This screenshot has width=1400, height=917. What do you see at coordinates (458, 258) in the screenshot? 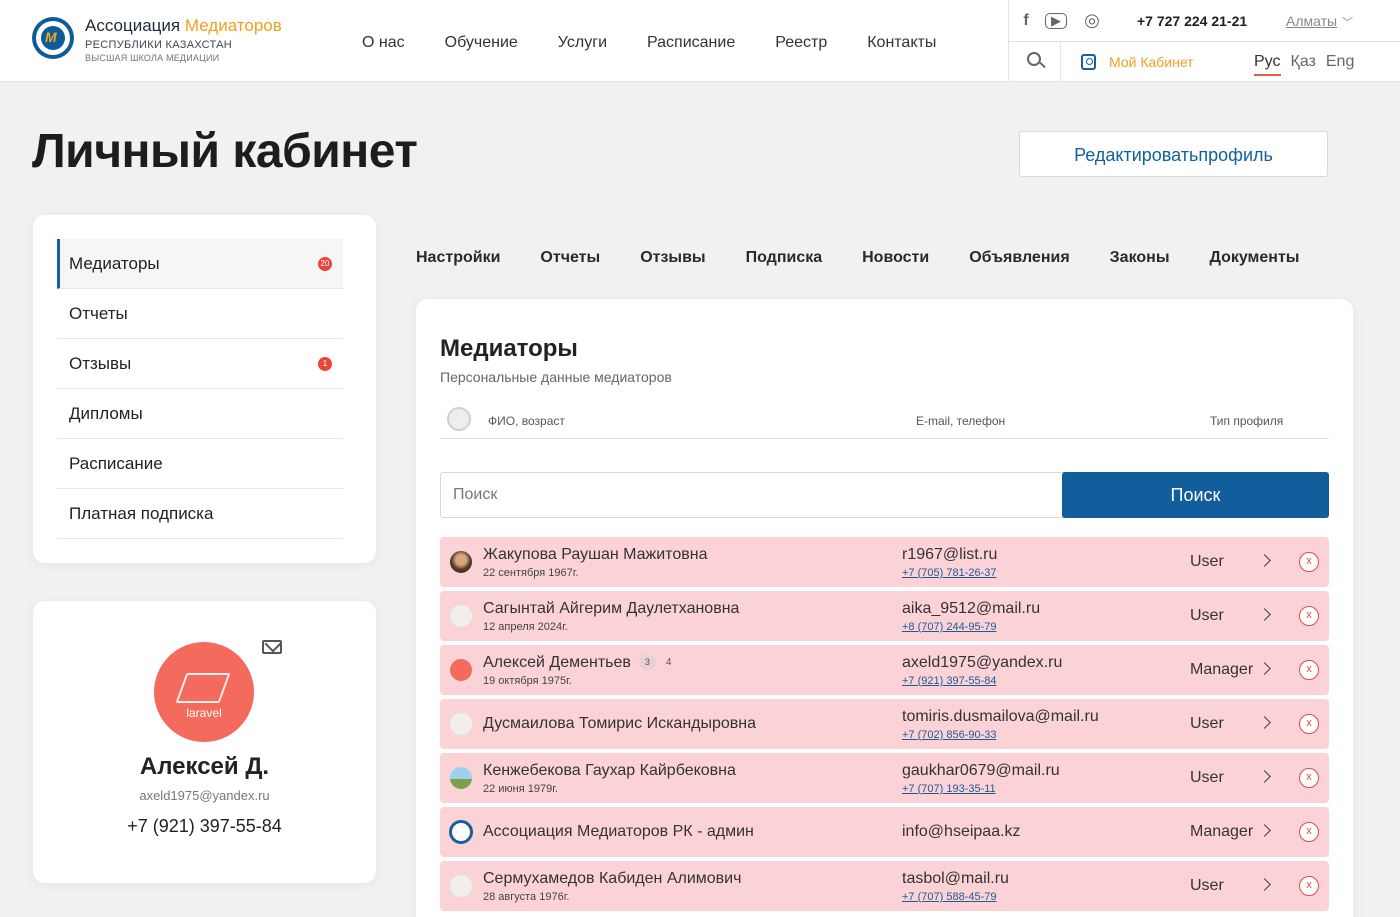
I see `tab-item: Настройки` at bounding box center [458, 258].